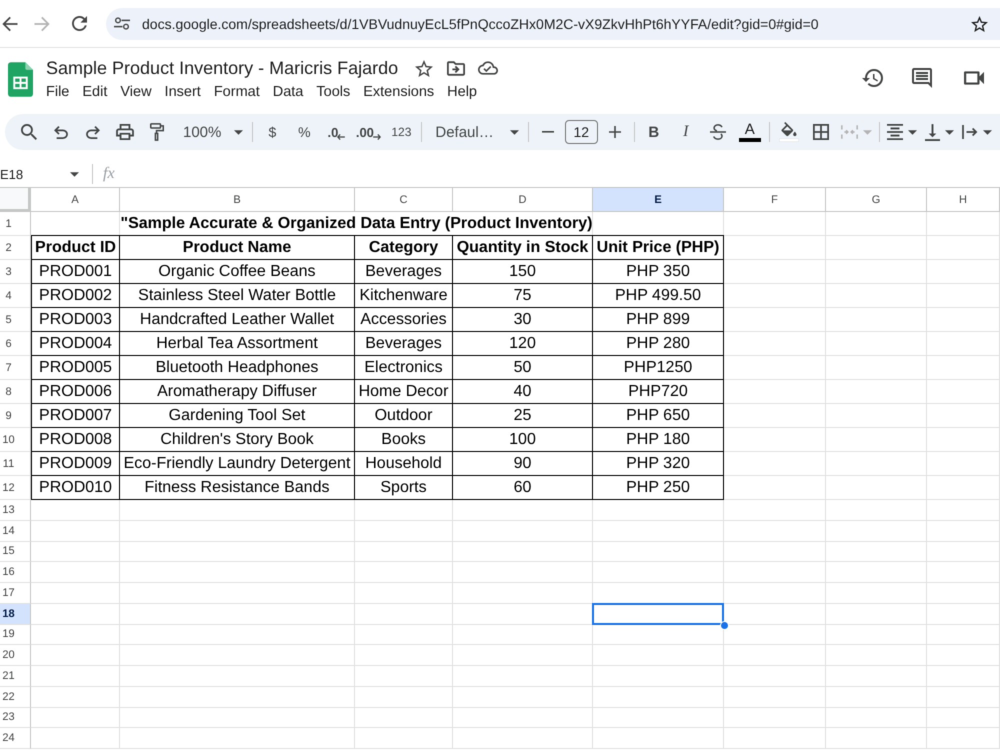  What do you see at coordinates (15, 344) in the screenshot?
I see `row-header: 6` at bounding box center [15, 344].